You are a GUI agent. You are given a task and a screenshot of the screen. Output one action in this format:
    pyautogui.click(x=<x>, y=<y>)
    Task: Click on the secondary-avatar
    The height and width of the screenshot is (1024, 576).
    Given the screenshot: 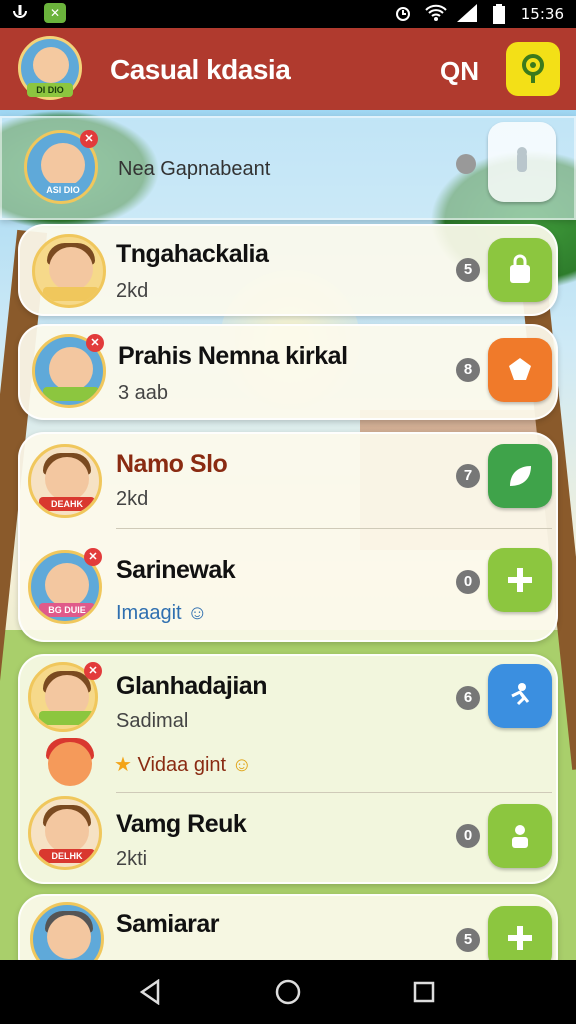 What is the action you would take?
    pyautogui.click(x=65, y=763)
    